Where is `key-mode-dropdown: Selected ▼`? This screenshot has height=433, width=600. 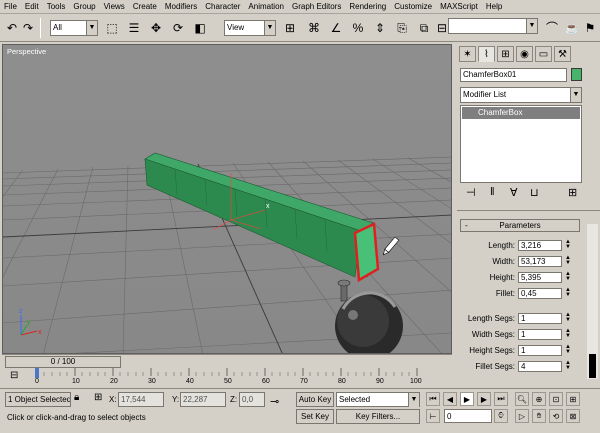
key-mode-dropdown: Selected ▼ is located at coordinates (378, 399).